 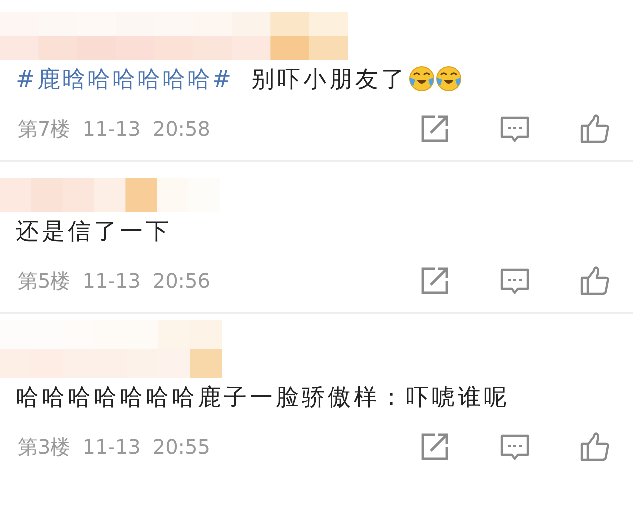 I want to click on comment-text: 别吓小朋友了, so click(x=330, y=80).